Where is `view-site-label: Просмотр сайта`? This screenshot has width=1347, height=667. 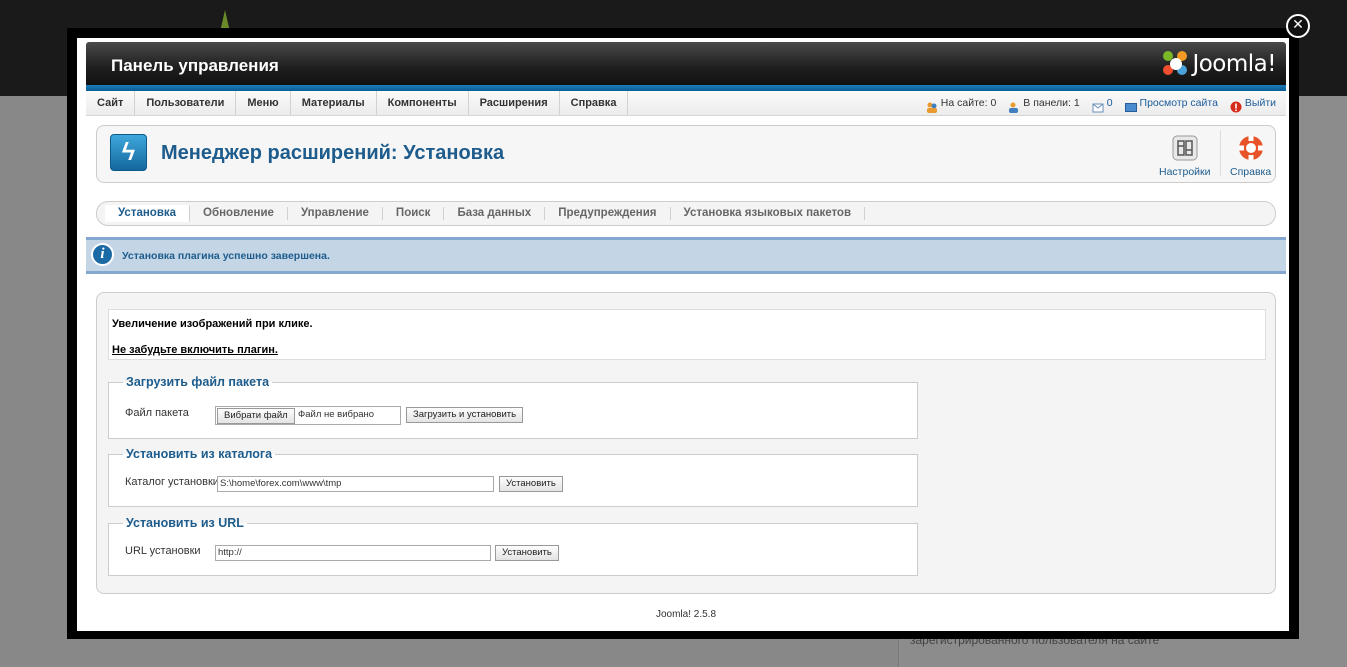 view-site-label: Просмотр сайта is located at coordinates (1178, 103).